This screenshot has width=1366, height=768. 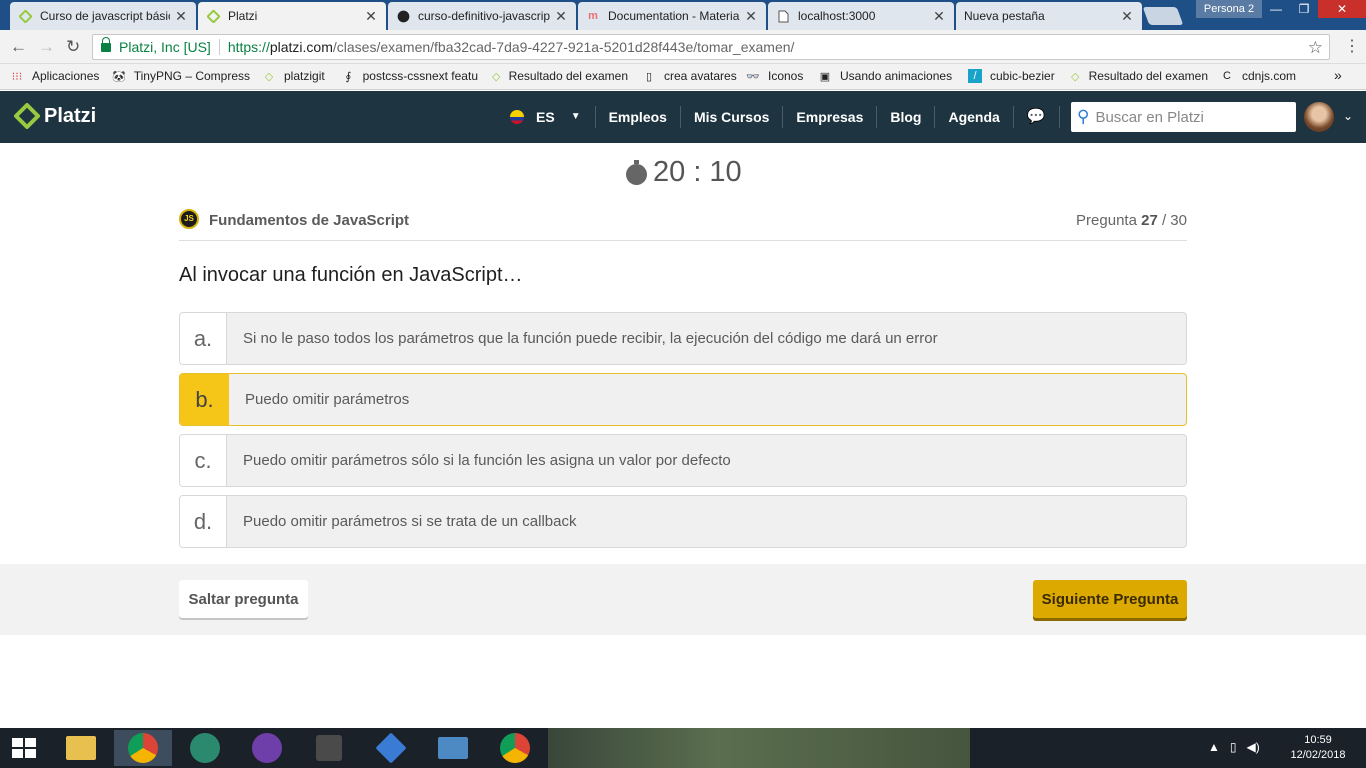 I want to click on bookmark-item: ◇ platzigit, so click(x=293, y=76).